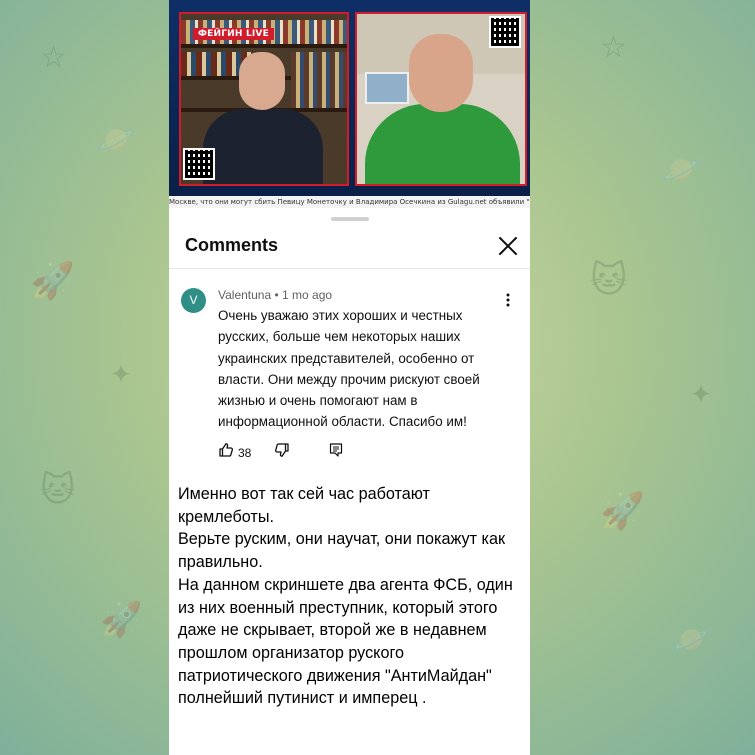 The image size is (755, 755). Describe the element at coordinates (263, 146) in the screenshot. I see `host-figure` at that location.